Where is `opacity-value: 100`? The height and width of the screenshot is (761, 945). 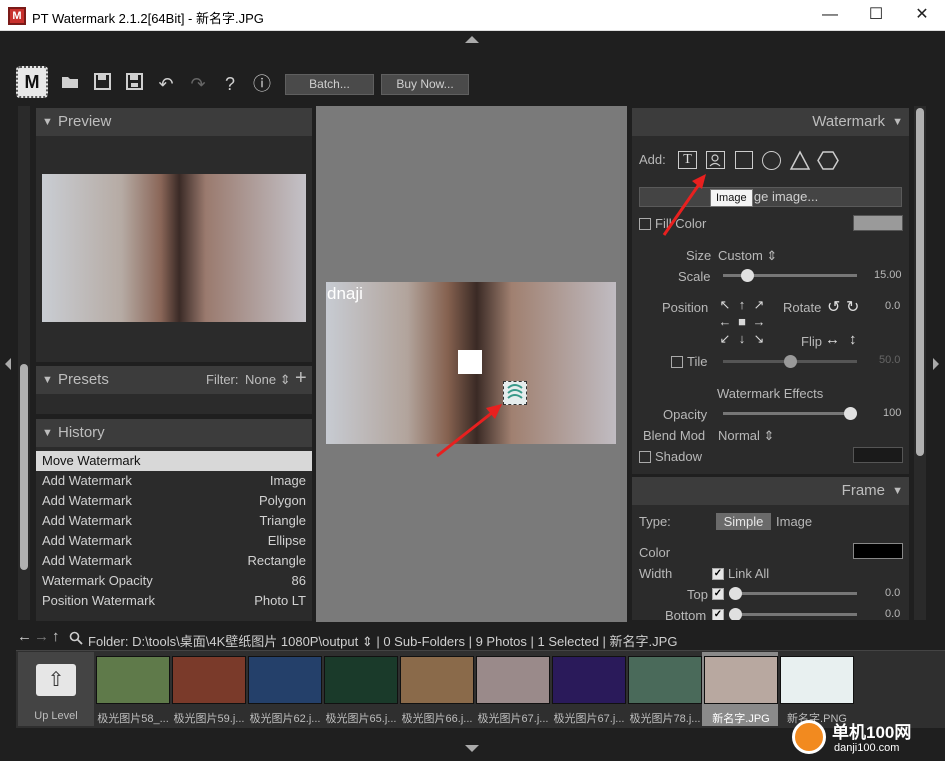
opacity-value: 100 is located at coordinates (892, 413).